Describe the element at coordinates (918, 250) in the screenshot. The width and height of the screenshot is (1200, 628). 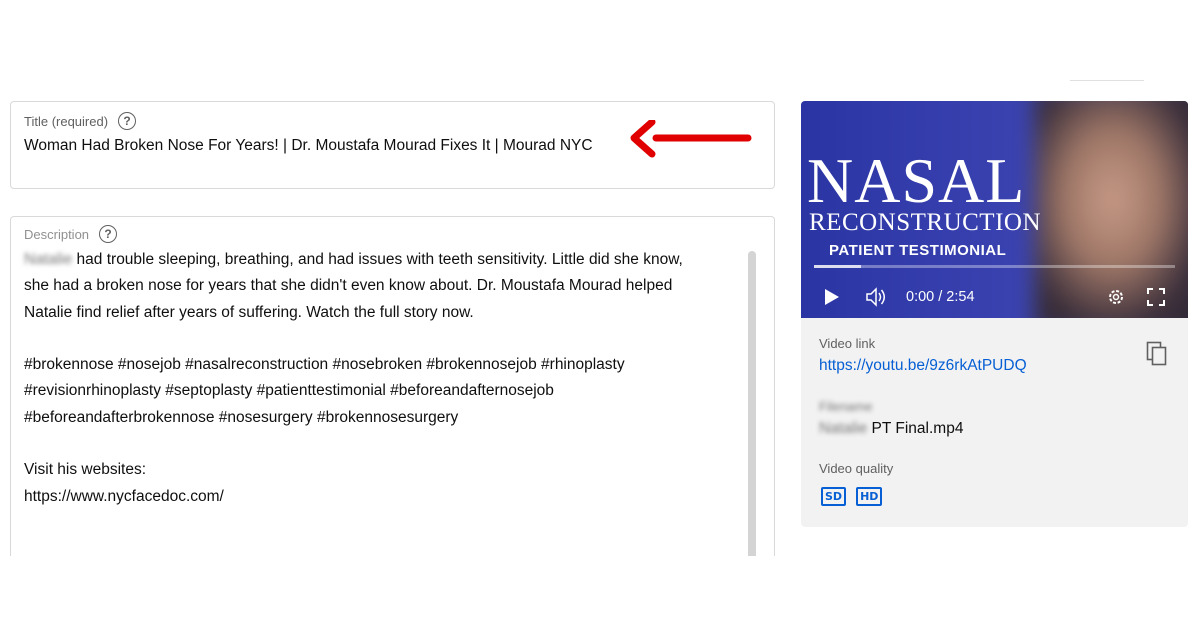
I see `thumbnail-tag: PATIENT TESTIMONIAL` at that location.